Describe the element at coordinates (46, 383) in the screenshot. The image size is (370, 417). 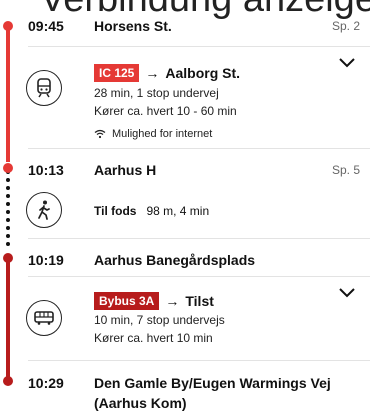
I see `stop-time: 10:29` at that location.